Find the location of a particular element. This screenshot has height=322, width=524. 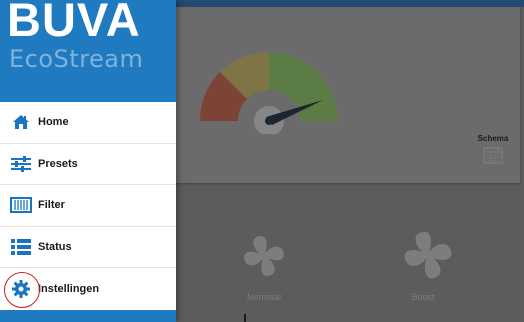

menu-item-status: Status is located at coordinates (88, 247).